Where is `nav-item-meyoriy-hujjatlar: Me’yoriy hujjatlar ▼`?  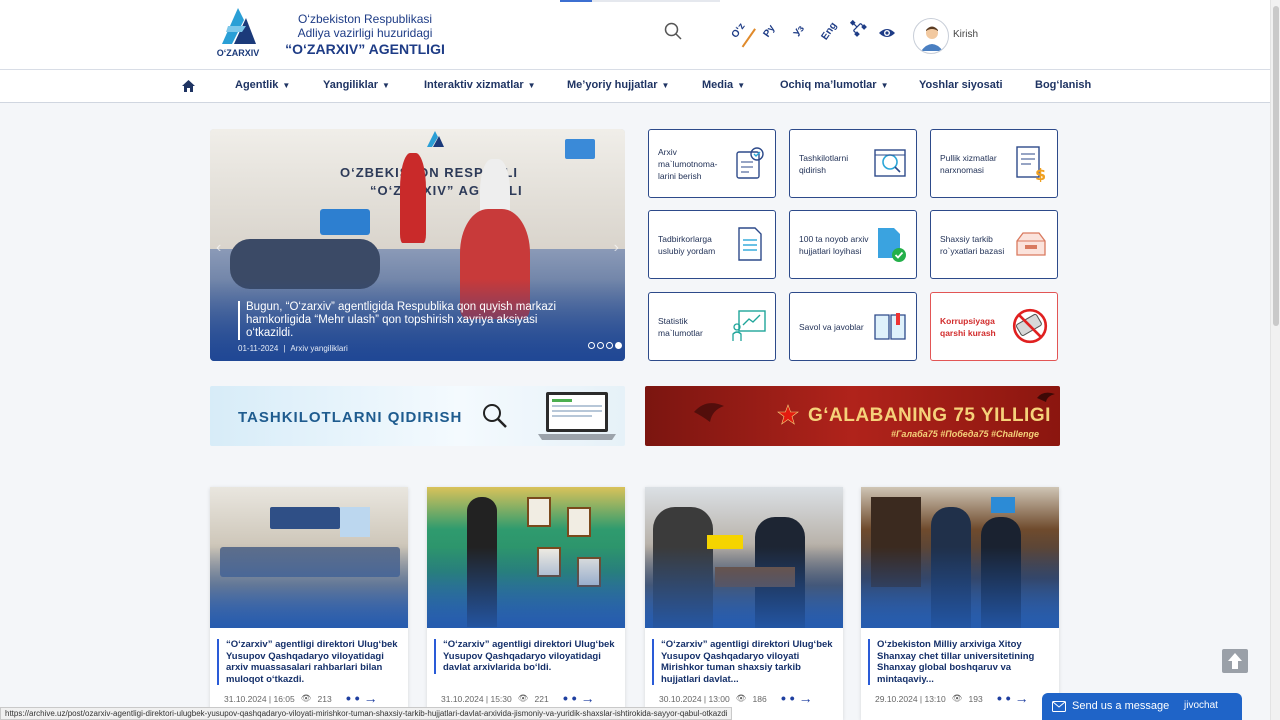
nav-item-meyoriy-hujjatlar: Me’yoriy hujjatlar ▼ is located at coordinates (618, 86).